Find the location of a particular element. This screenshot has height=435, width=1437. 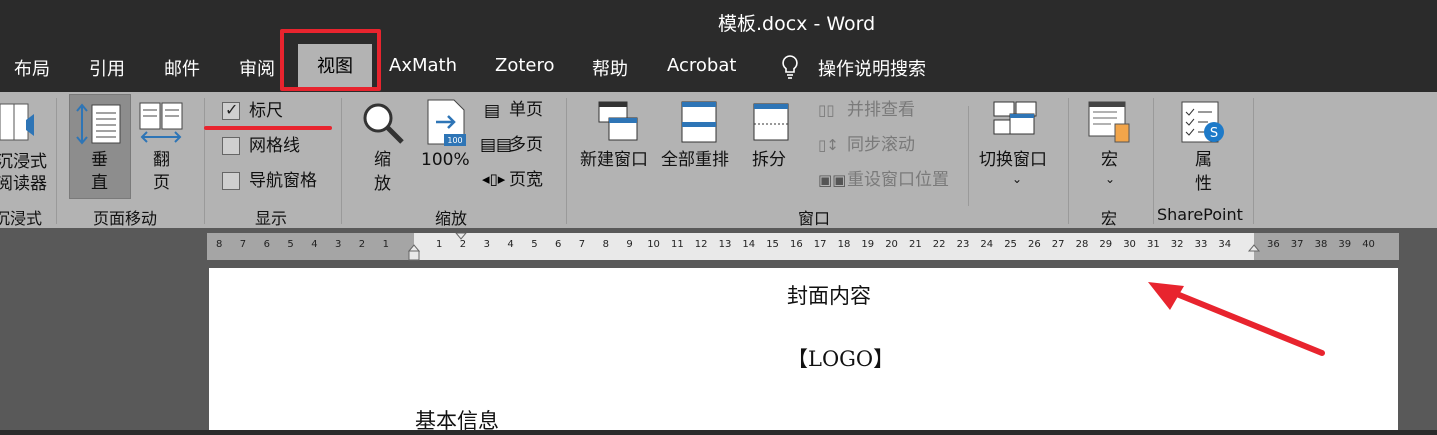

vertical-pages-icon is located at coordinates (99, 126).